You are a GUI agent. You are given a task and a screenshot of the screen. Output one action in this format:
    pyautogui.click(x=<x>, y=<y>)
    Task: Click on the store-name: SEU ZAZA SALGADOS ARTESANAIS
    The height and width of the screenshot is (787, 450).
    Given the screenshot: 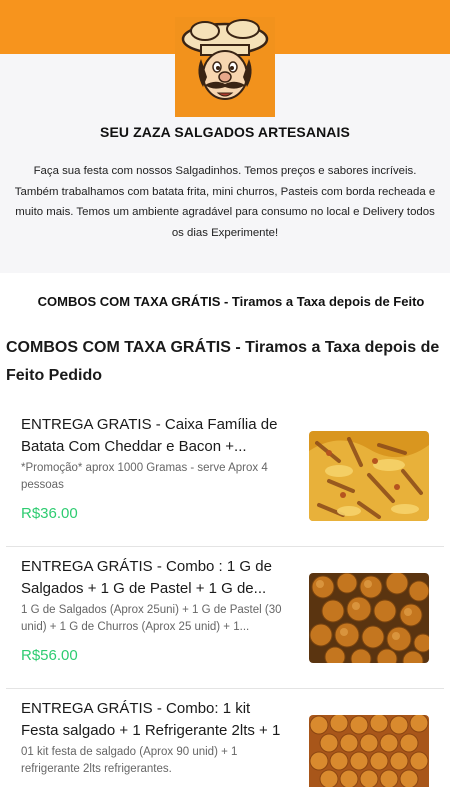 What is the action you would take?
    pyautogui.click(x=225, y=132)
    